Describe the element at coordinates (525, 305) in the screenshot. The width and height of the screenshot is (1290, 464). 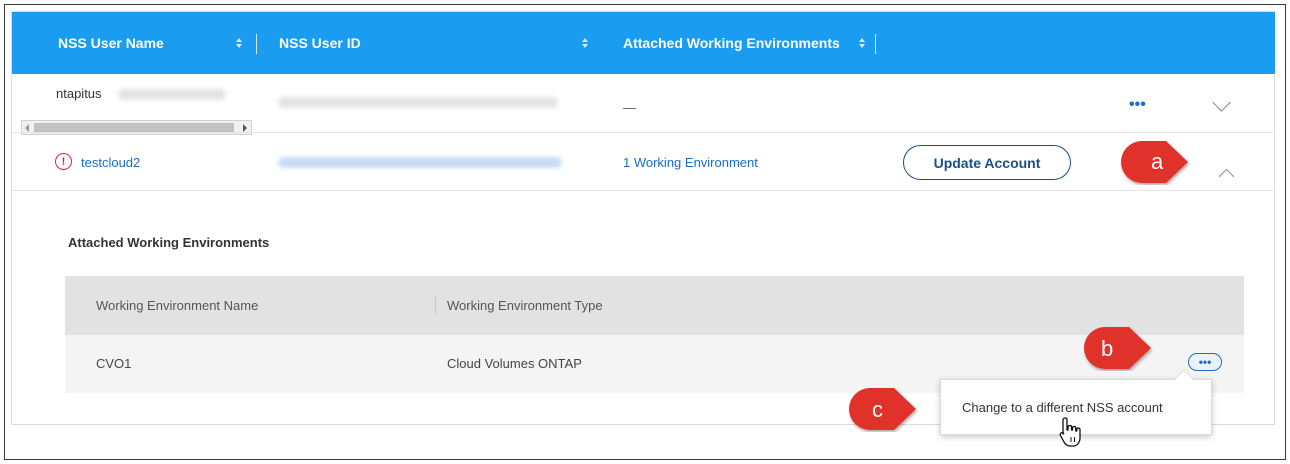
I see `column-header-environment-type: Working Environment Type` at that location.